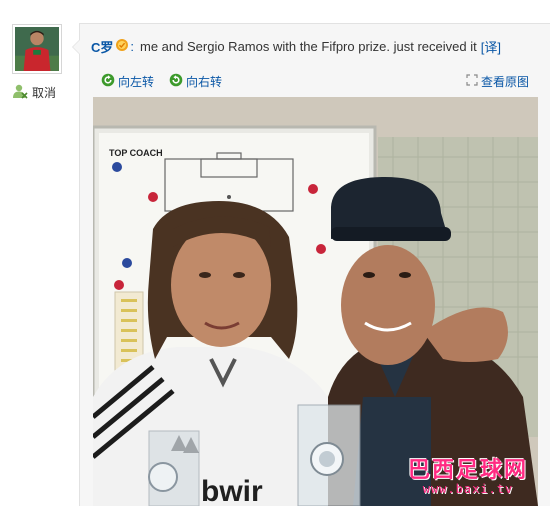 The height and width of the screenshot is (506, 550). I want to click on user-avatar, so click(37, 49).